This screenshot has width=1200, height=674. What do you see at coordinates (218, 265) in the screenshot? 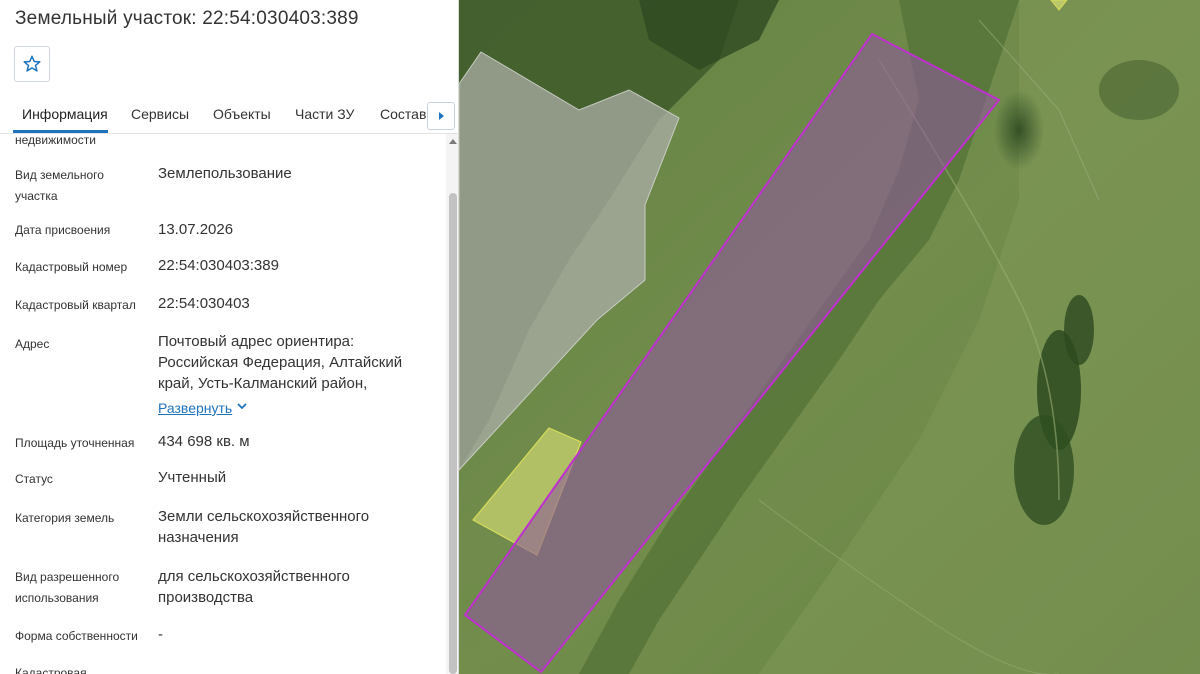
I see `cadastral-number-value: 22:54:030403:389` at bounding box center [218, 265].